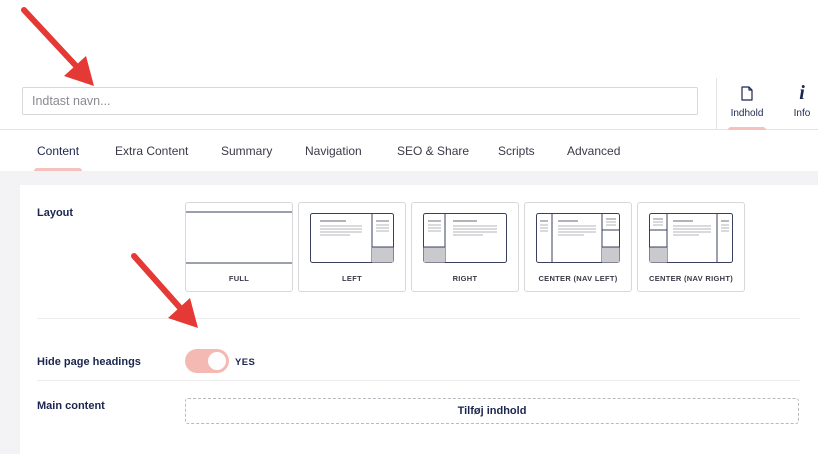 The image size is (818, 454). Describe the element at coordinates (360, 101) in the screenshot. I see `node-name-input` at that location.